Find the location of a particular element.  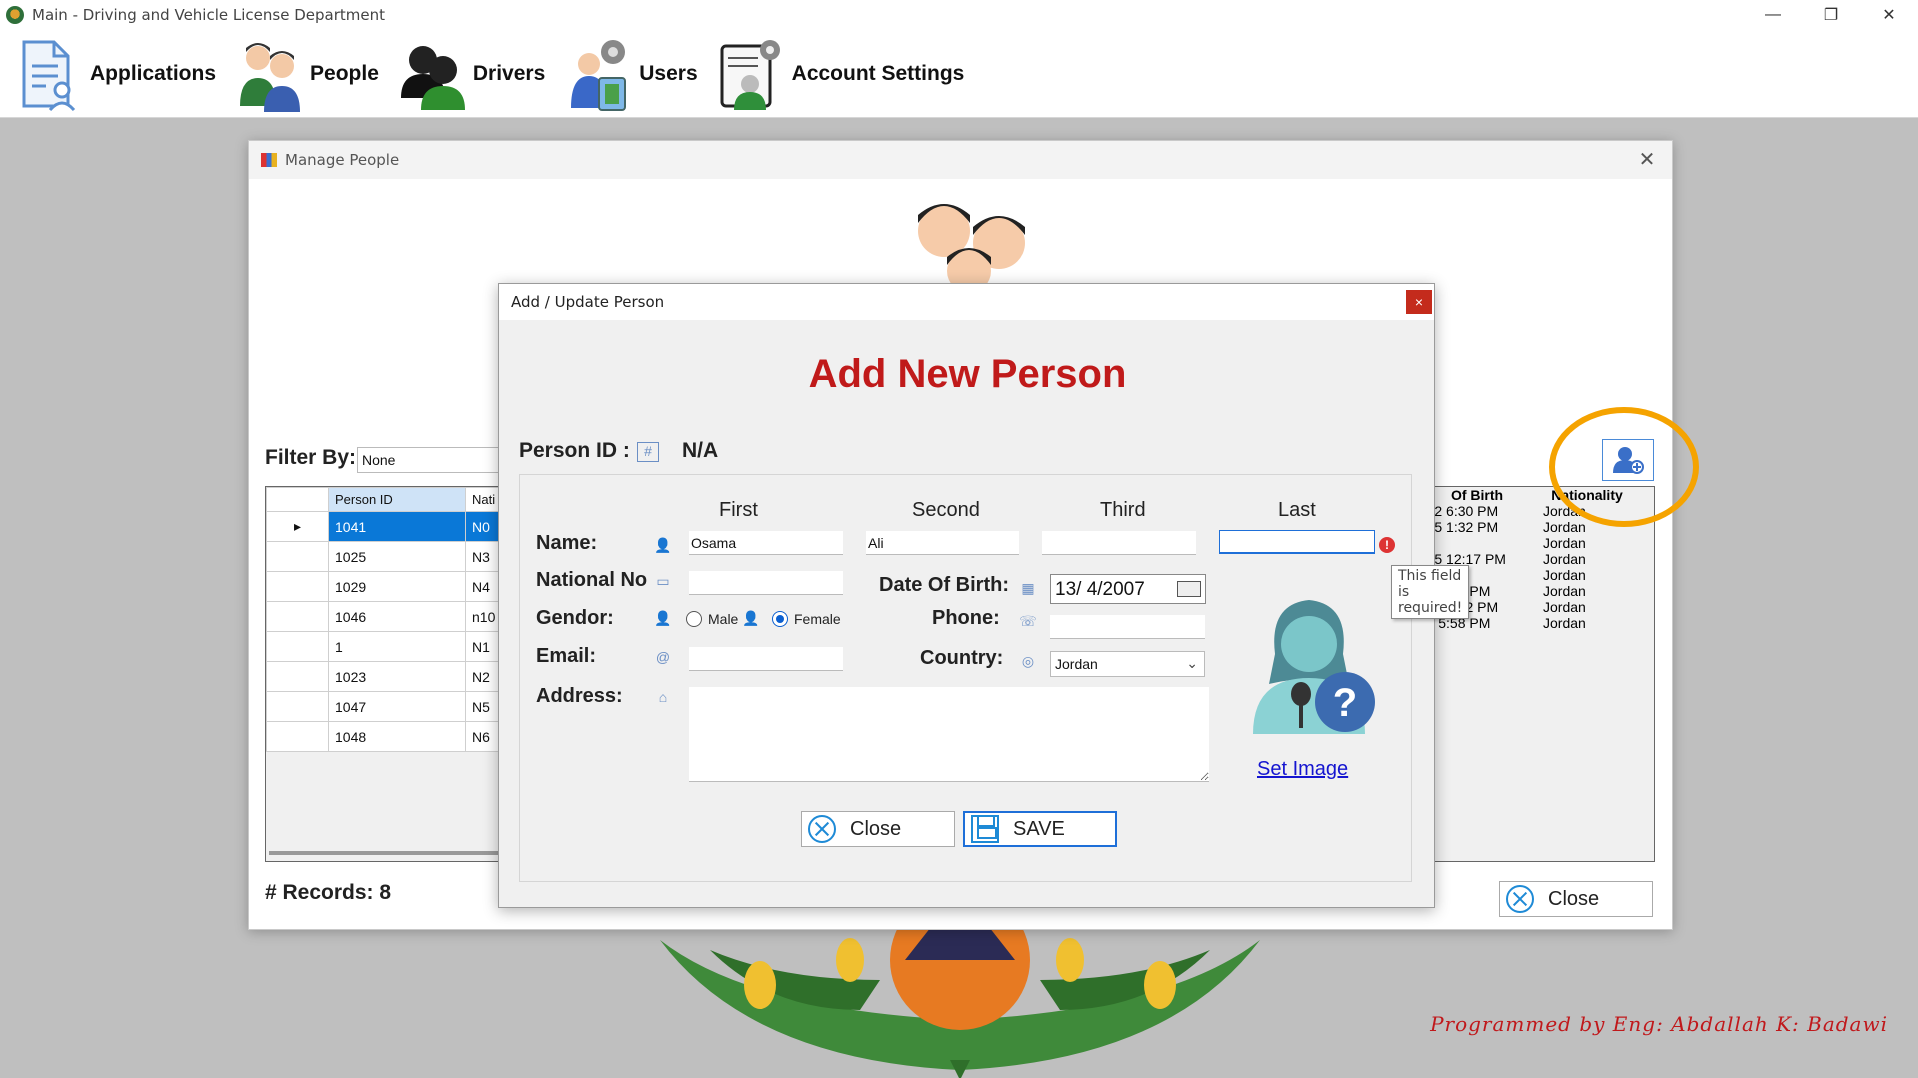

female-radio-label: Female is located at coordinates (817, 619).